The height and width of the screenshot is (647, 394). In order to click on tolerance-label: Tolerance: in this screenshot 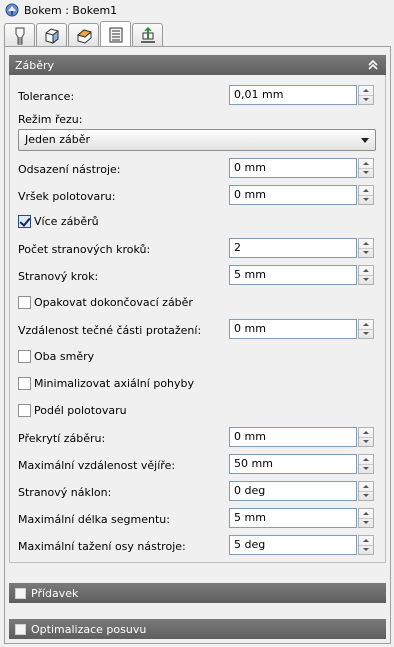, I will do `click(46, 96)`.